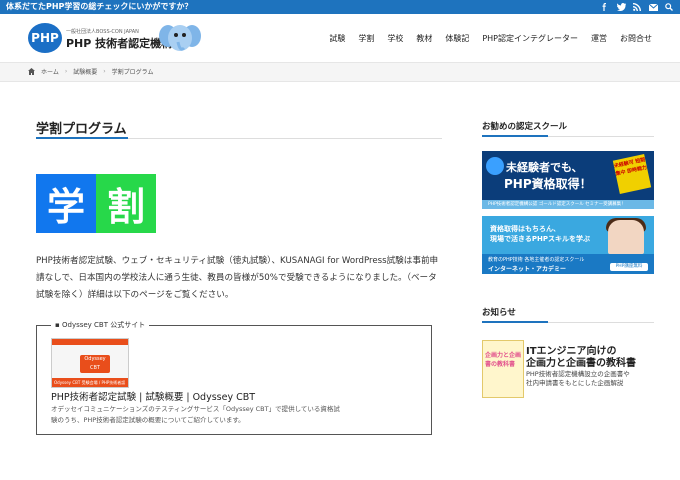 This screenshot has width=680, height=480. I want to click on facebook-icon, so click(605, 7).